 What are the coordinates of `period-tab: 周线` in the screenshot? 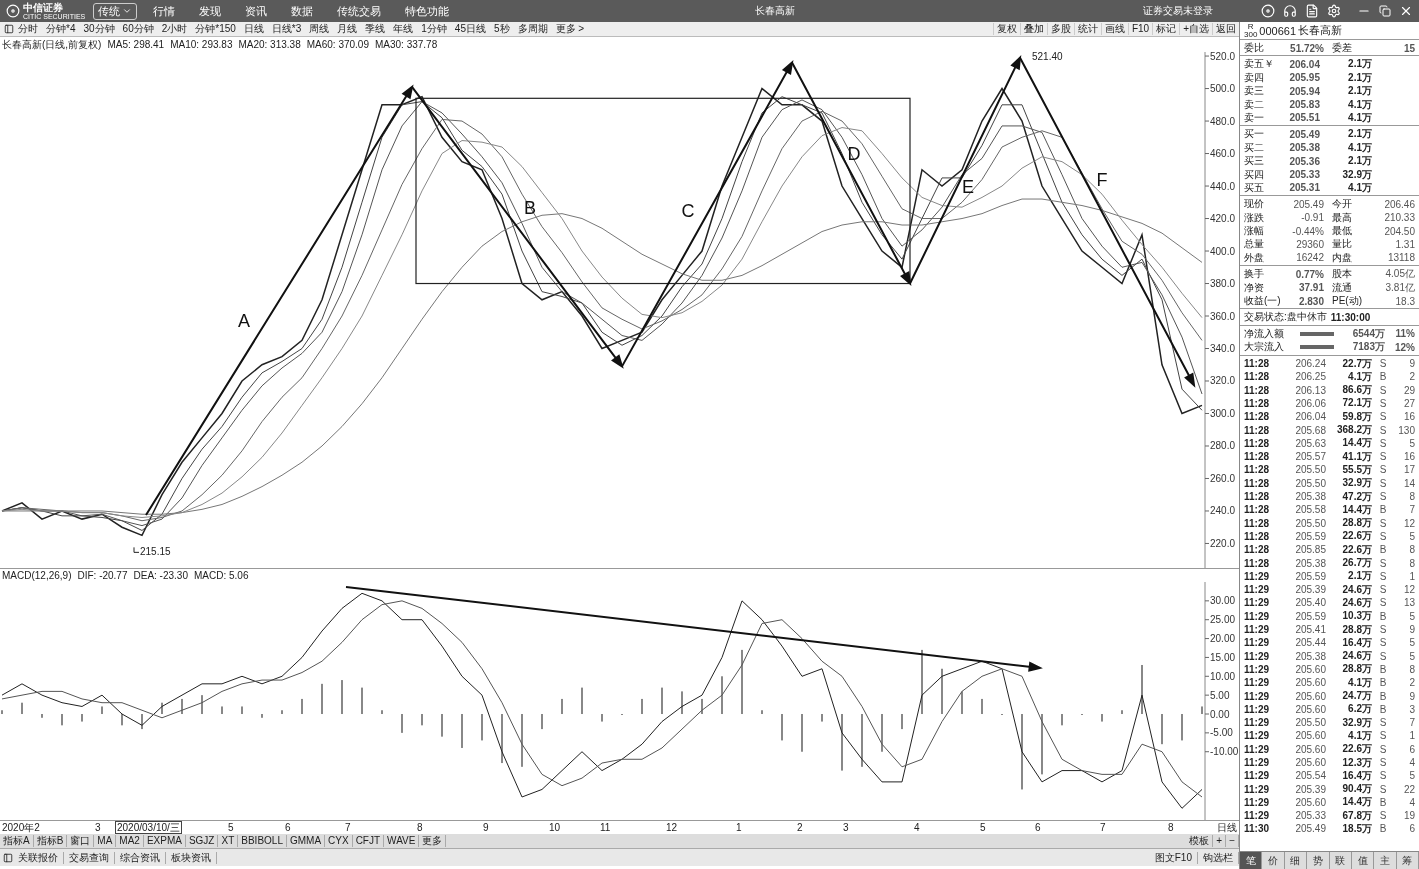 It's located at (319, 29).